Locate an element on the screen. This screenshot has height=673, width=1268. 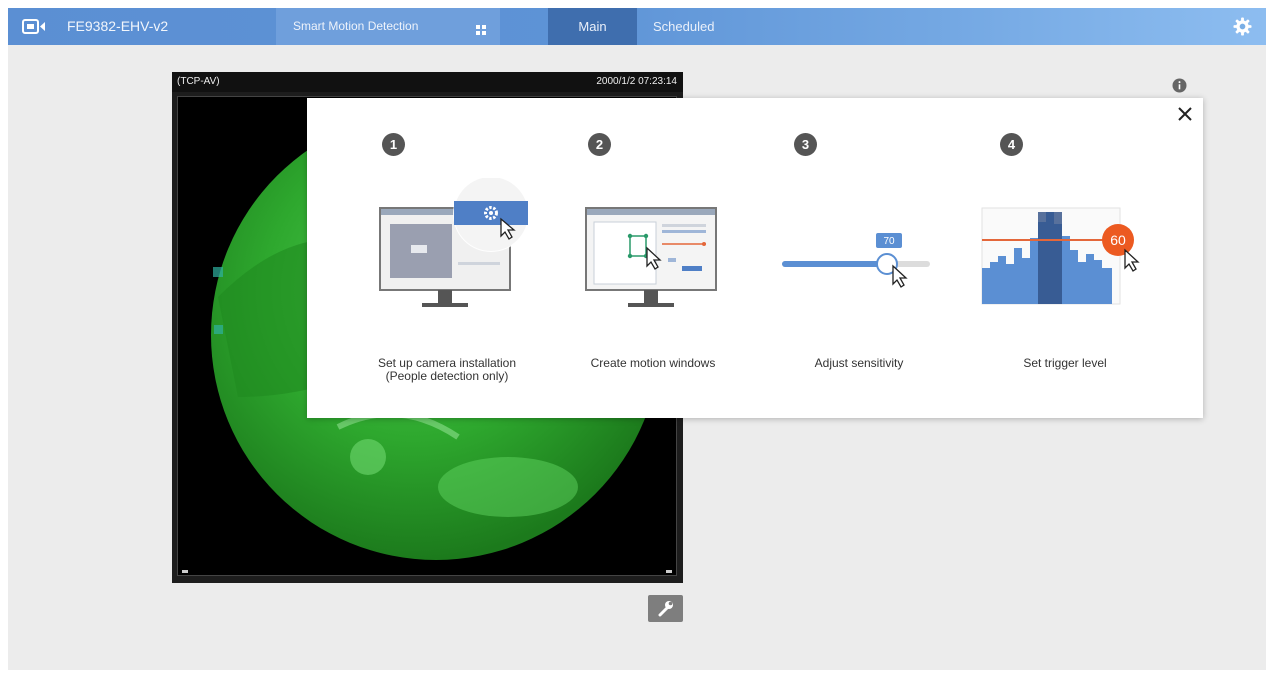
settings-wrench-button is located at coordinates (665, 608).